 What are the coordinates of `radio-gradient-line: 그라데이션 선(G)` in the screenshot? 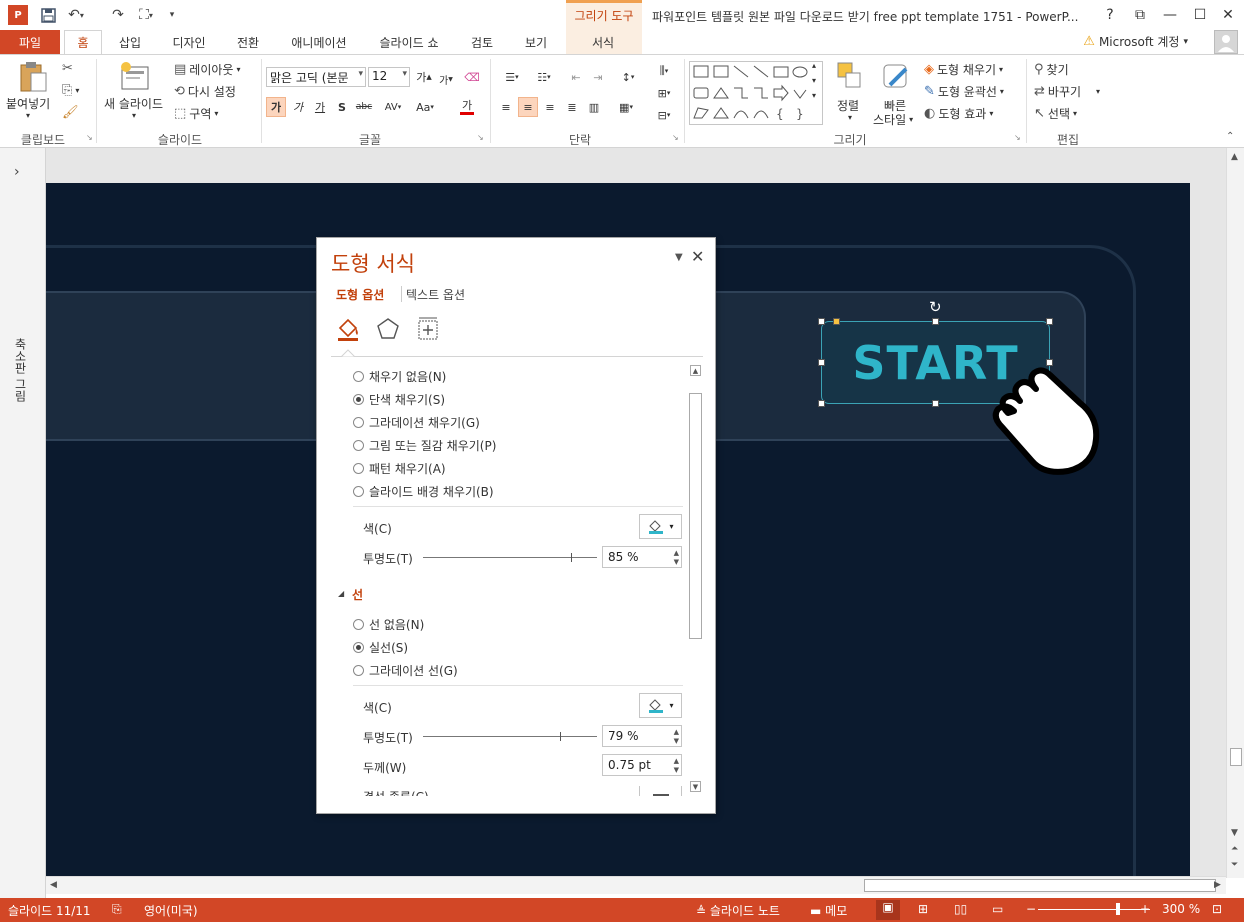 It's located at (405, 670).